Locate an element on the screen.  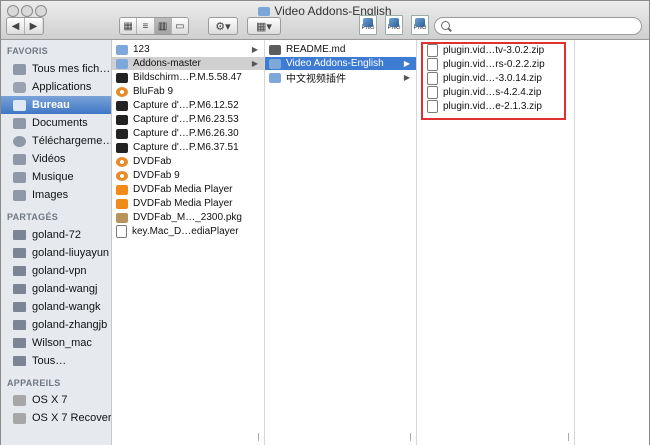
window-title: Video Addons-English is located at coordinates (325, 11).